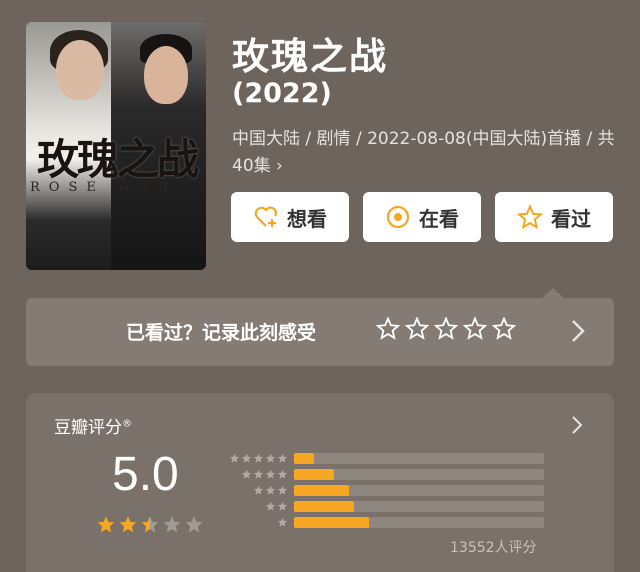  Describe the element at coordinates (424, 153) in the screenshot. I see `movie-meta-link: 中国大陆 / 剧情 / 2022-08-08(中国大陆)首播 / 共40集 ›` at that location.